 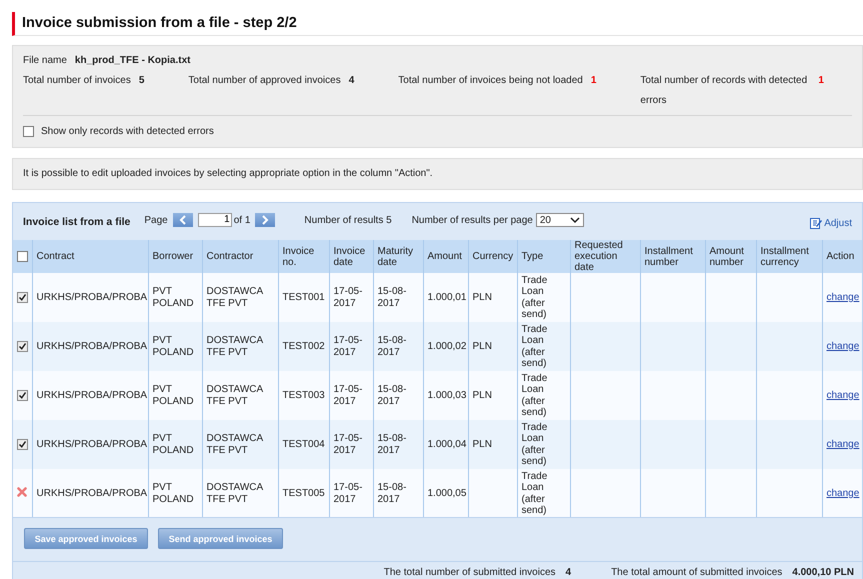 I want to click on total-label: The total amount of submitted invoices, so click(x=696, y=572).